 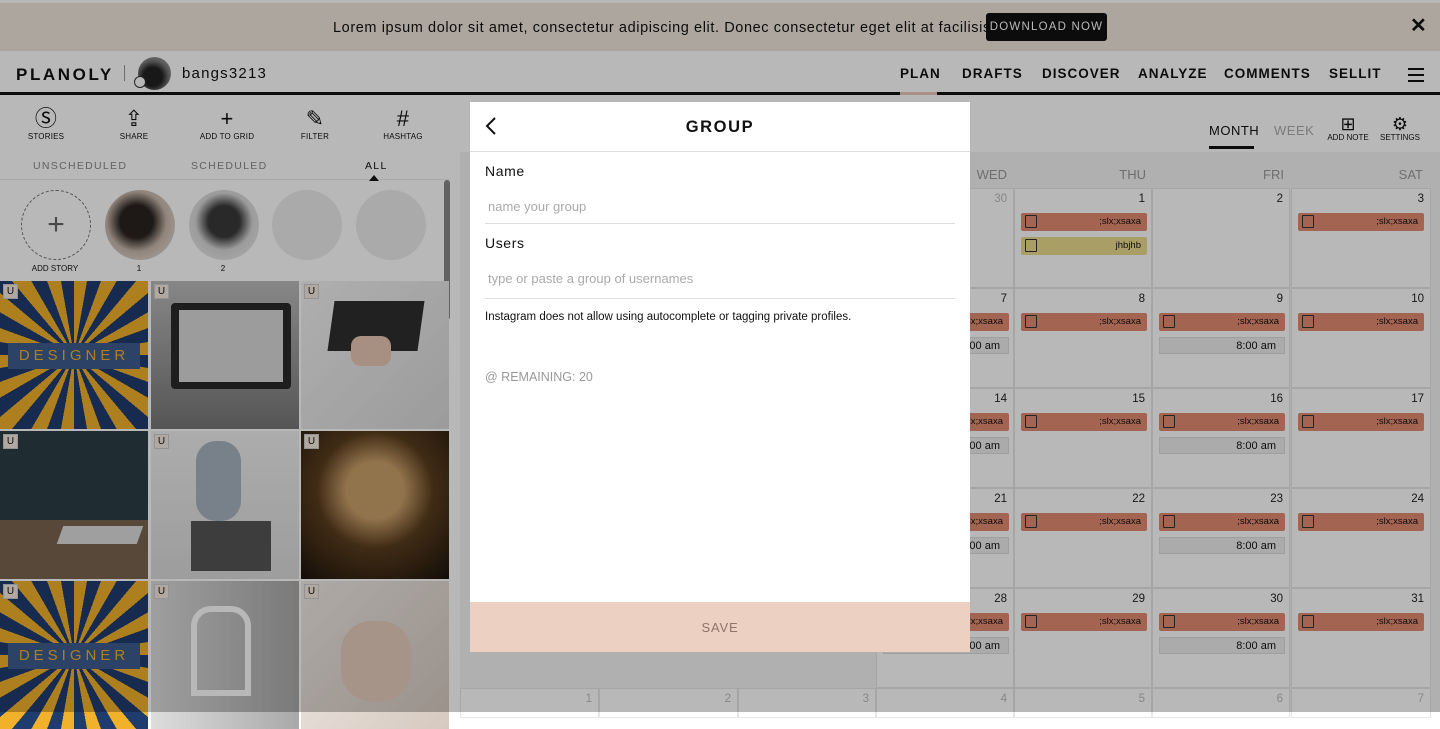 I want to click on name-label: Name, so click(x=505, y=171).